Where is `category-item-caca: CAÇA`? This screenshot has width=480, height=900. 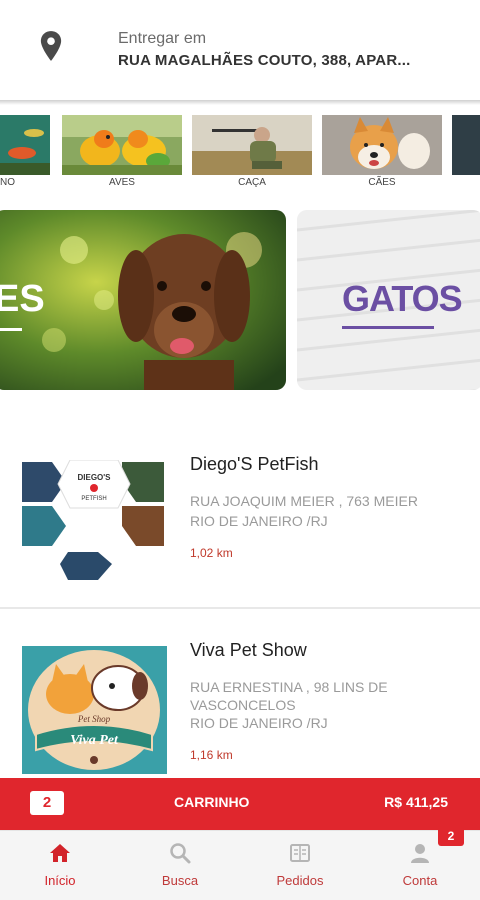
category-item-caca: CAÇA is located at coordinates (252, 152).